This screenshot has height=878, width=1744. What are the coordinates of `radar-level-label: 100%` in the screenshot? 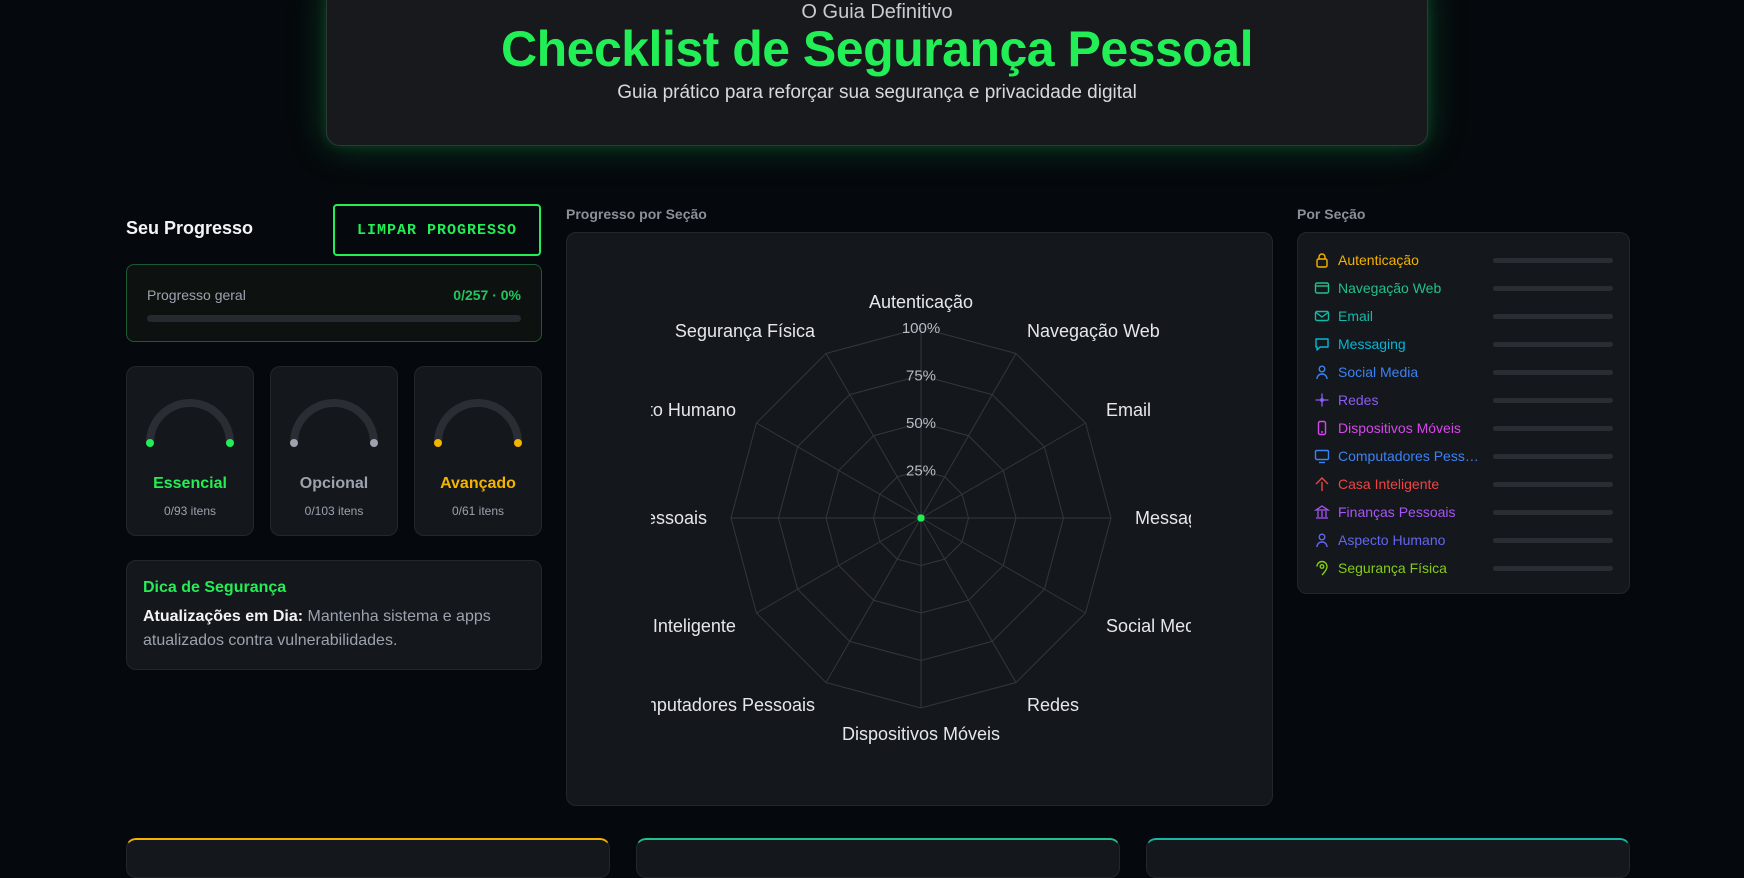 It's located at (921, 328).